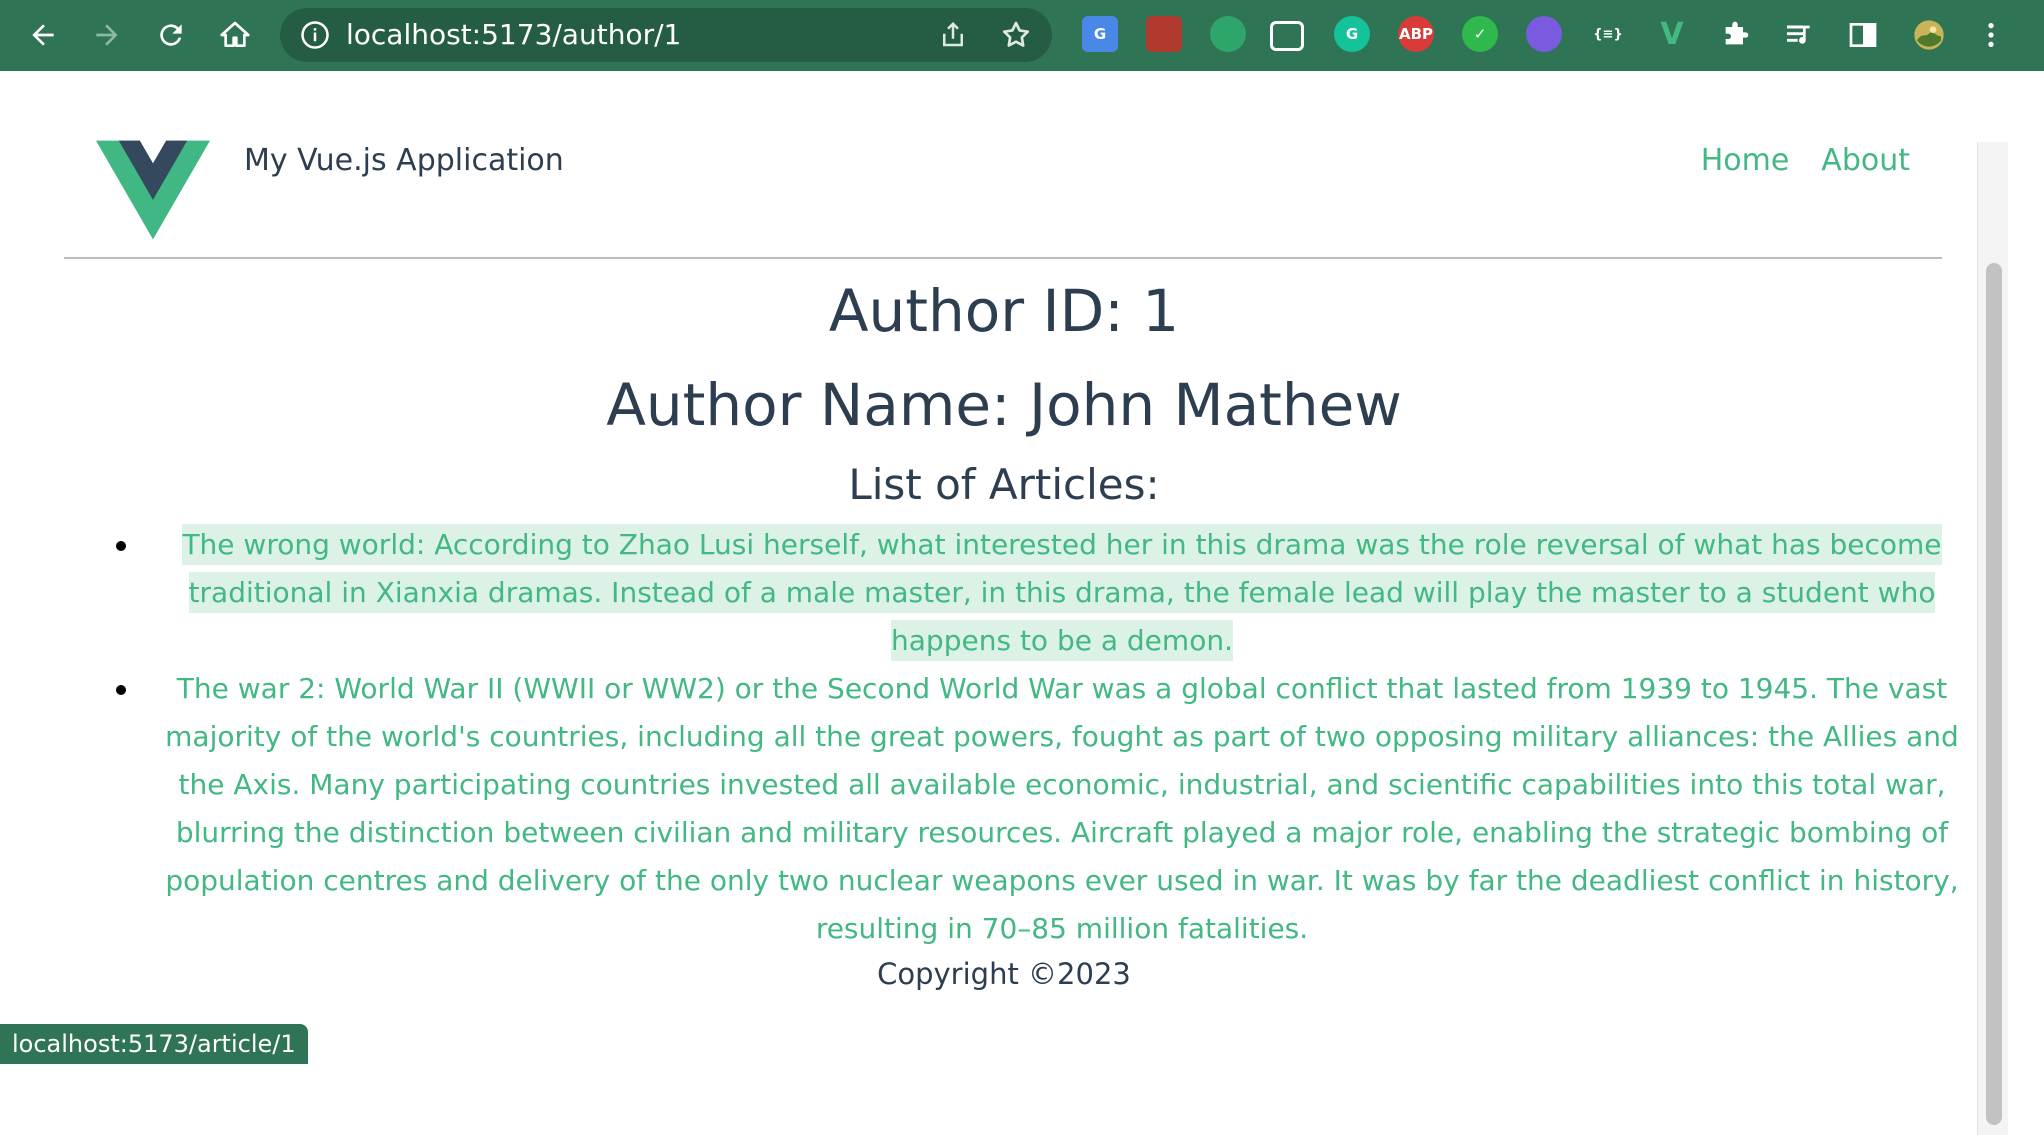 The width and height of the screenshot is (2044, 1135). I want to click on vue-logo-icon, so click(153, 190).